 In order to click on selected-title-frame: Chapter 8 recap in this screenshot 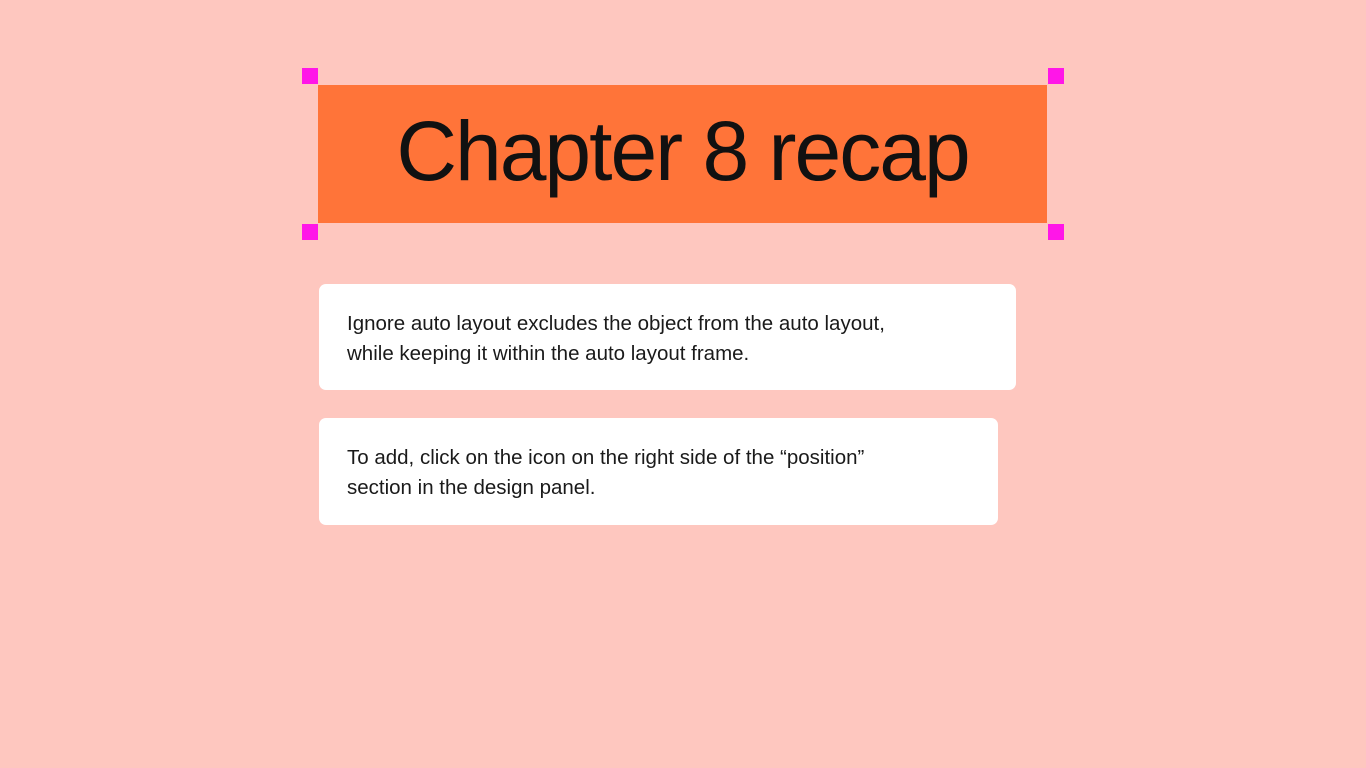, I will do `click(682, 154)`.